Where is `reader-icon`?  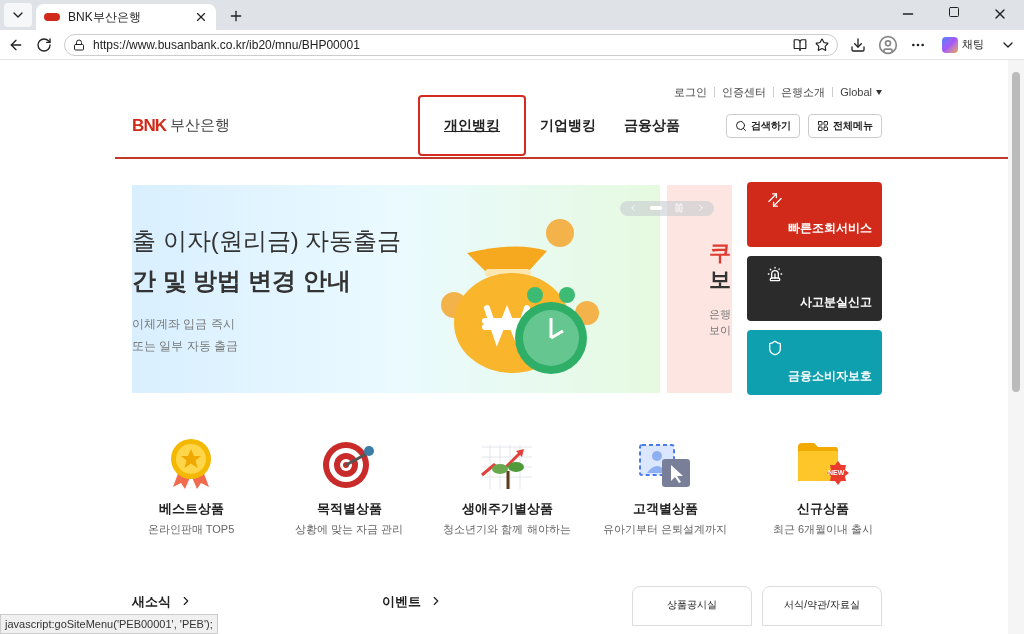 reader-icon is located at coordinates (800, 44).